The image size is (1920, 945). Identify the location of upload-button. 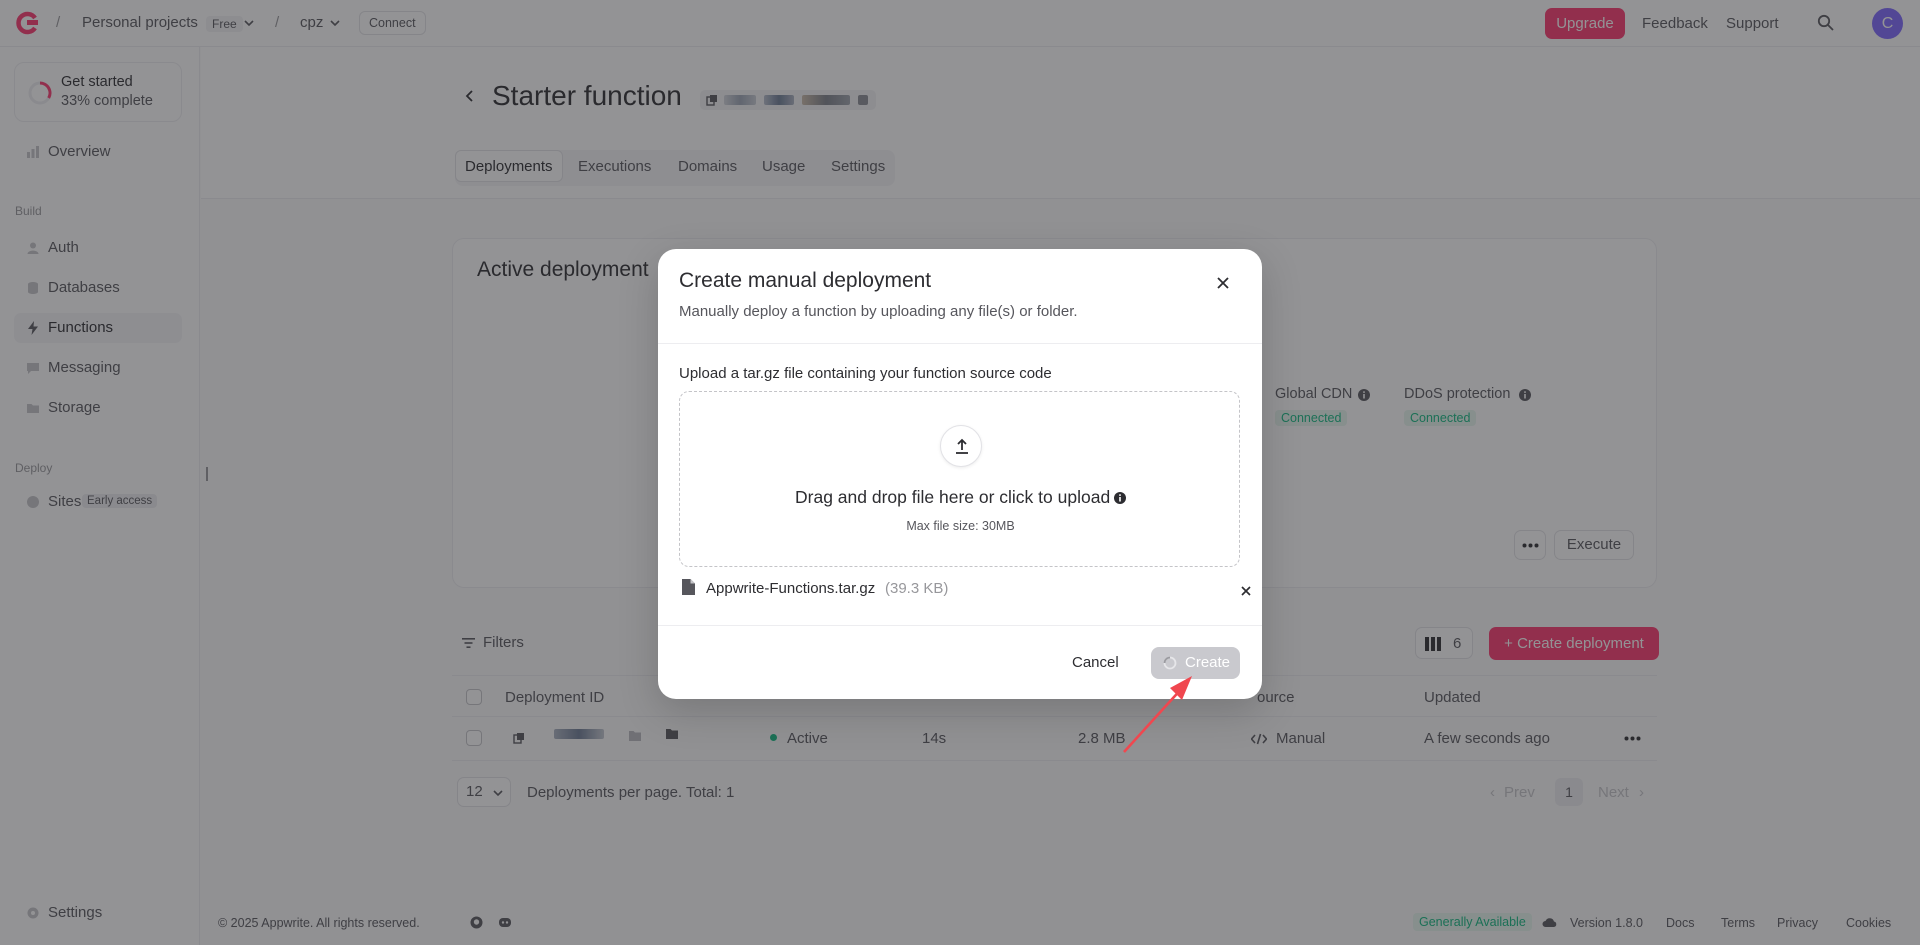
(961, 446).